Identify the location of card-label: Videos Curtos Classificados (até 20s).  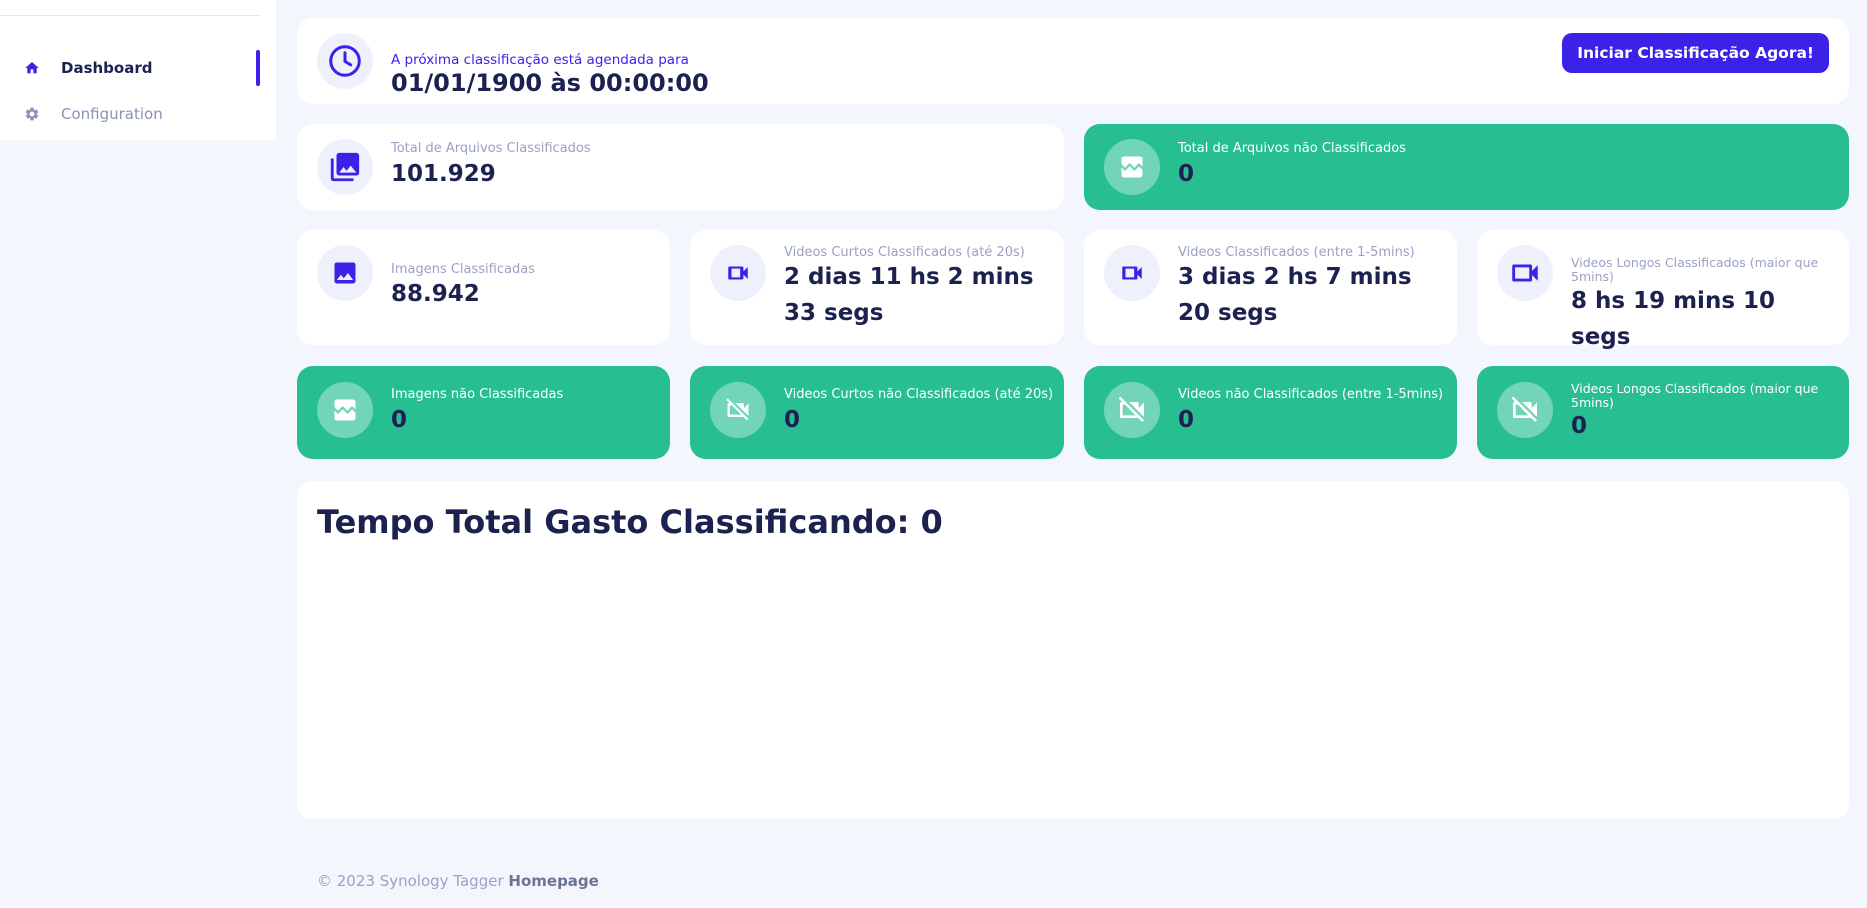
(904, 252).